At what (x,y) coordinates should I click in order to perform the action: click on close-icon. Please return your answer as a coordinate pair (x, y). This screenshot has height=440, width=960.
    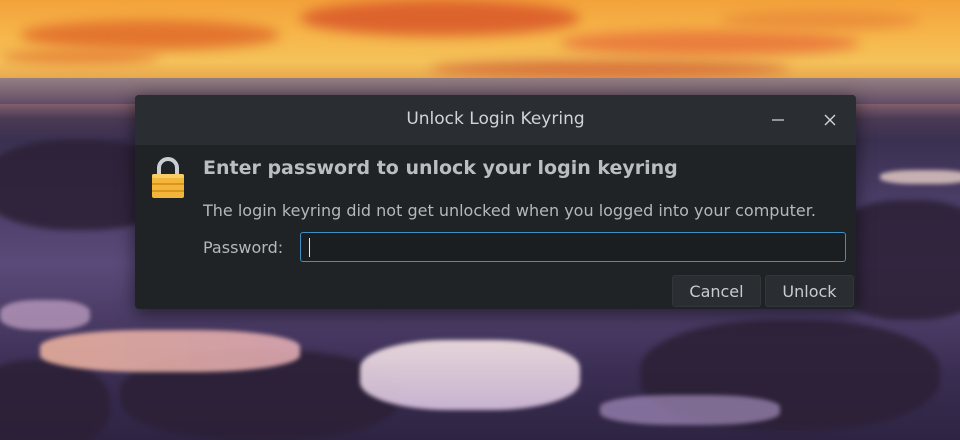
    Looking at the image, I should click on (830, 120).